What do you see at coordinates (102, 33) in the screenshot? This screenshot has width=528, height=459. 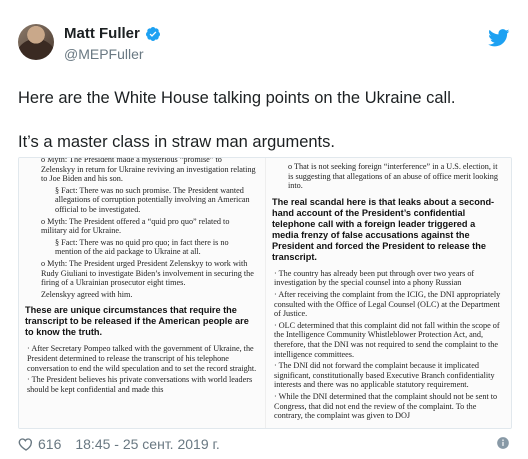 I see `author-name: Matt Fuller` at bounding box center [102, 33].